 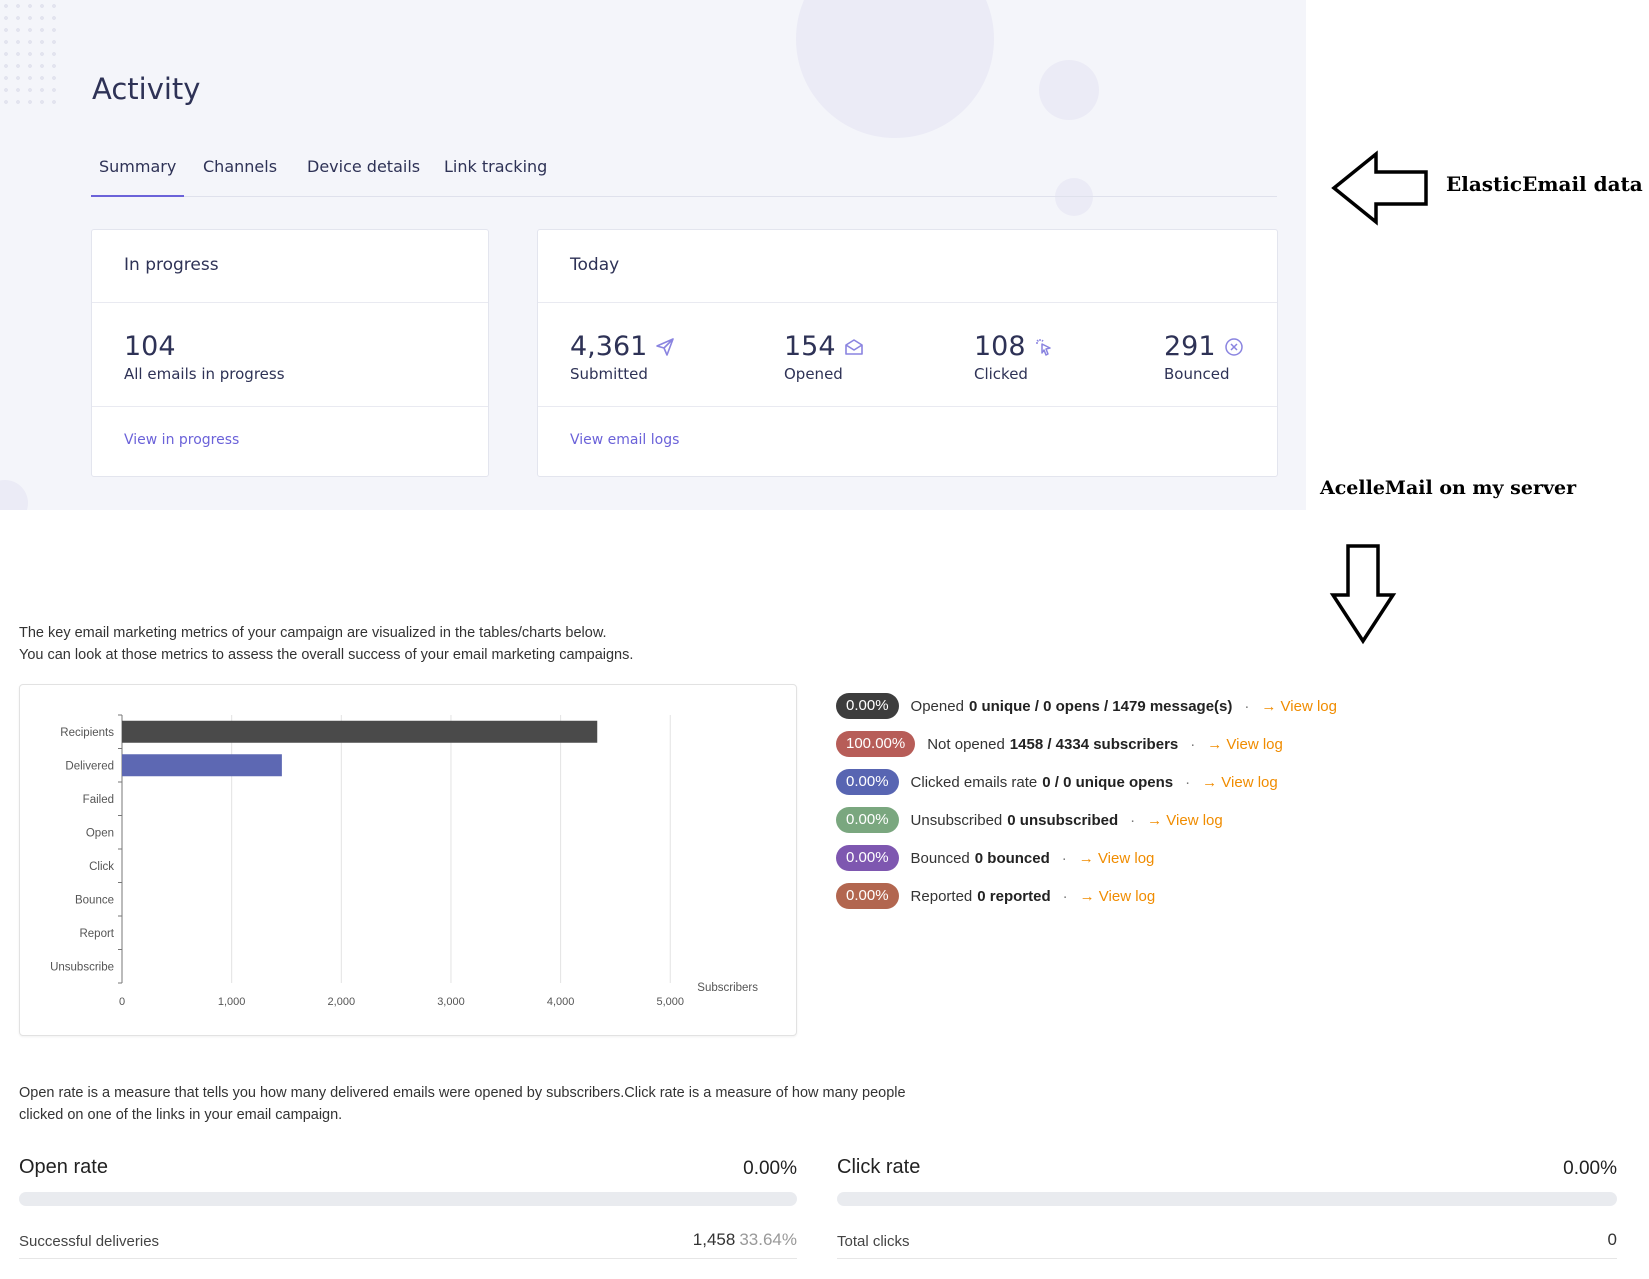 I want to click on circle-x-icon, so click(x=1234, y=347).